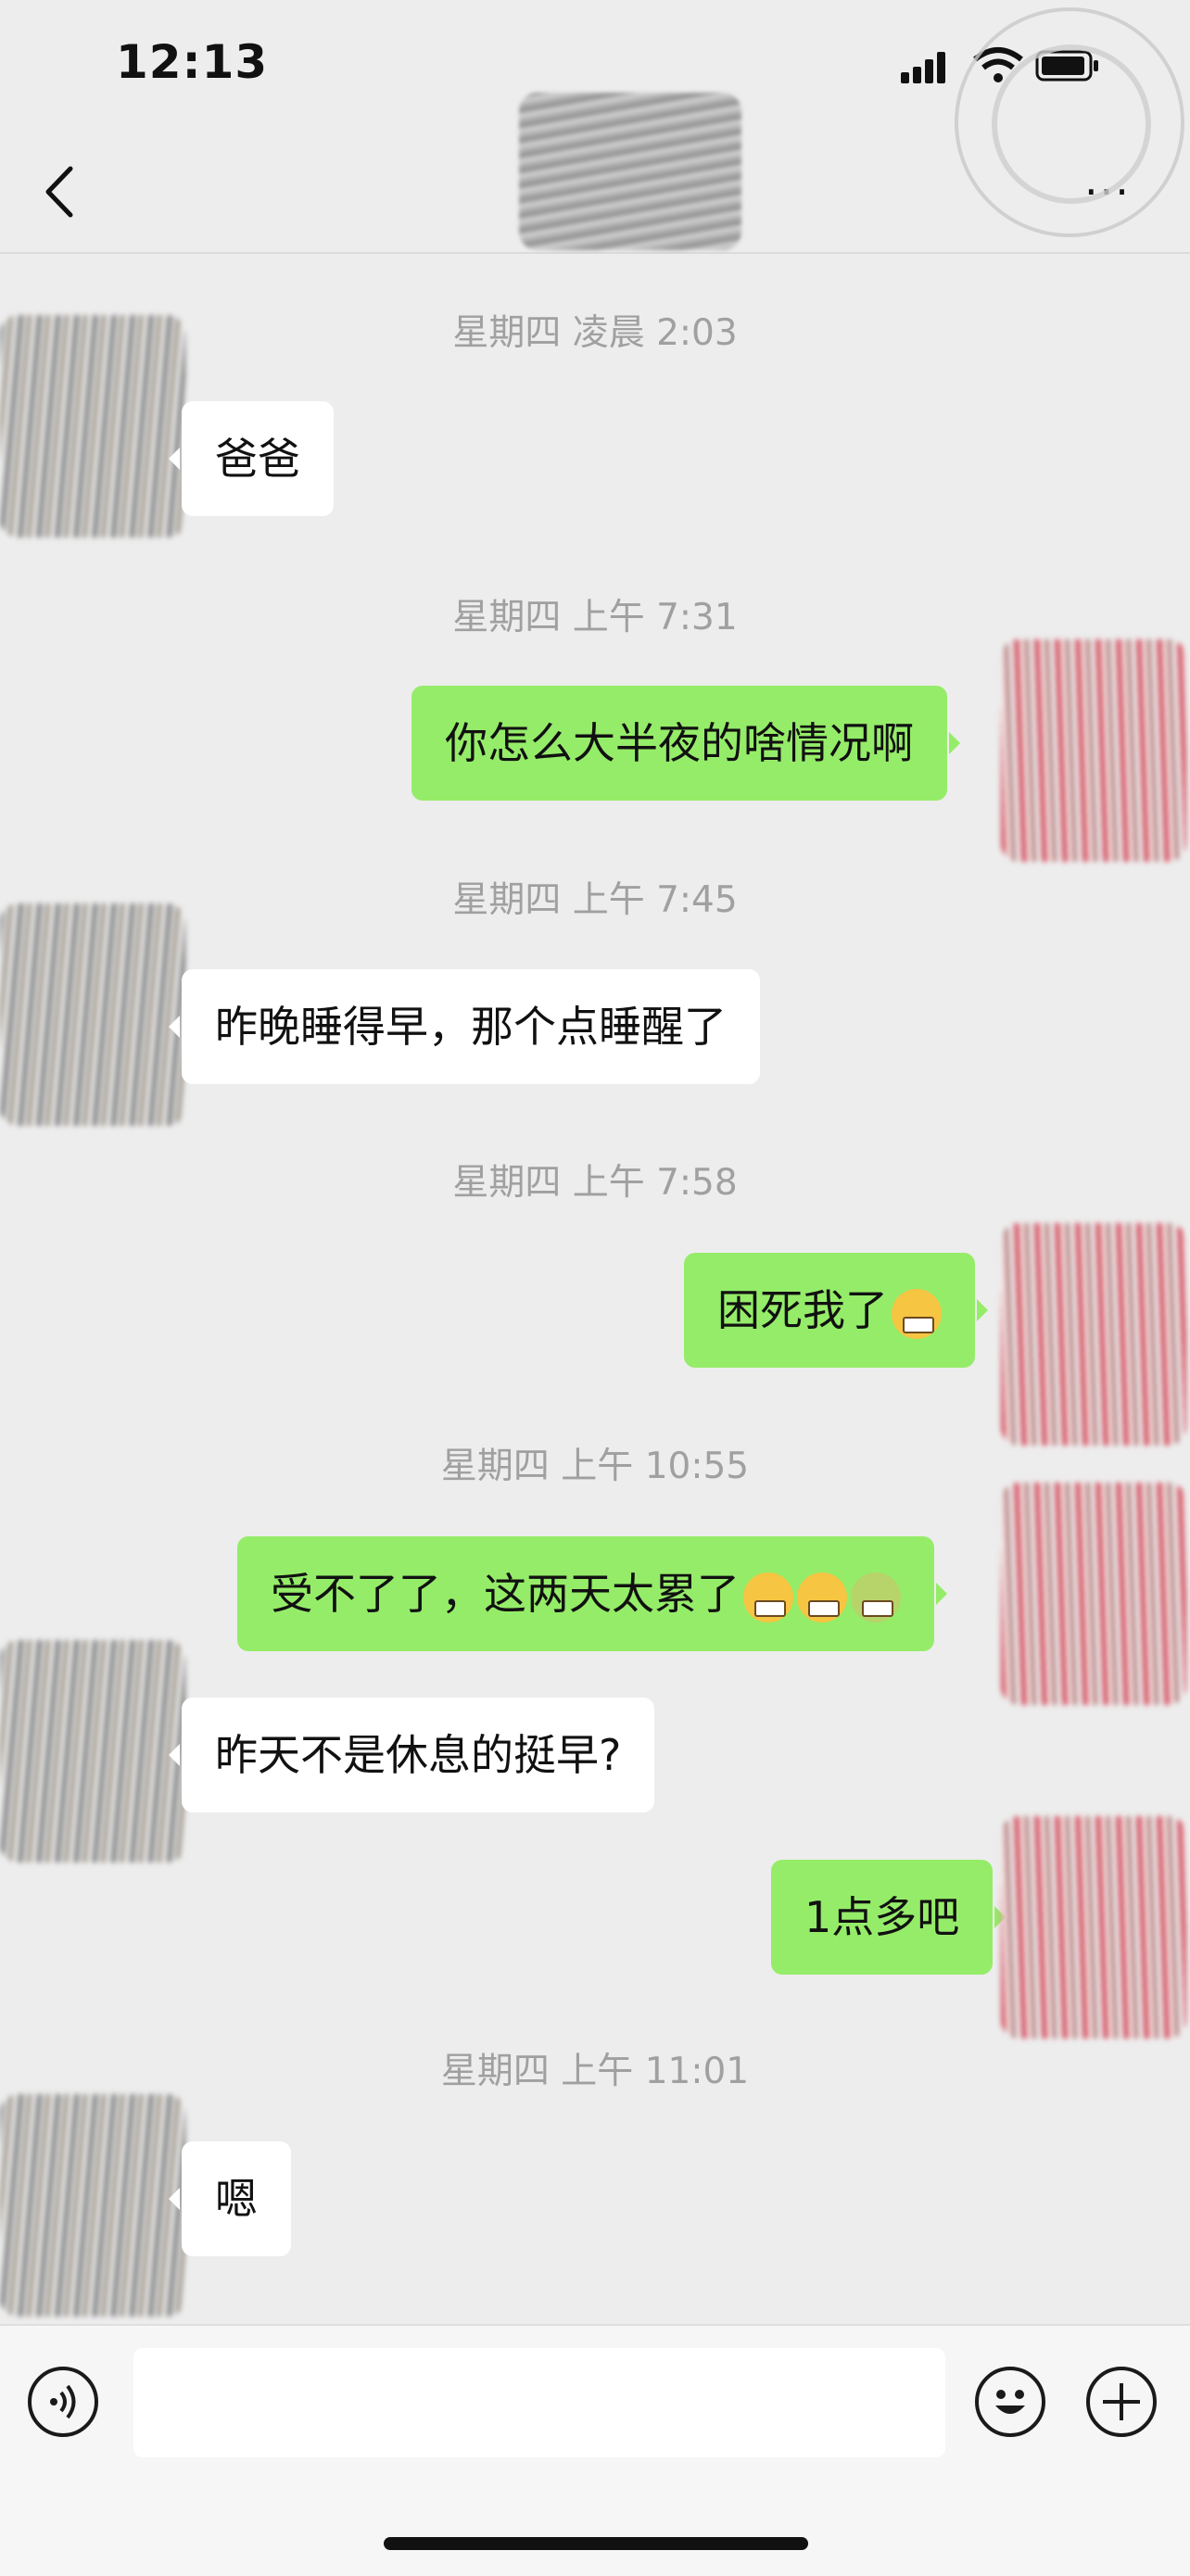 The height and width of the screenshot is (2576, 1190). I want to click on message-timestamp: 星期四 上午 10:55, so click(595, 1466).